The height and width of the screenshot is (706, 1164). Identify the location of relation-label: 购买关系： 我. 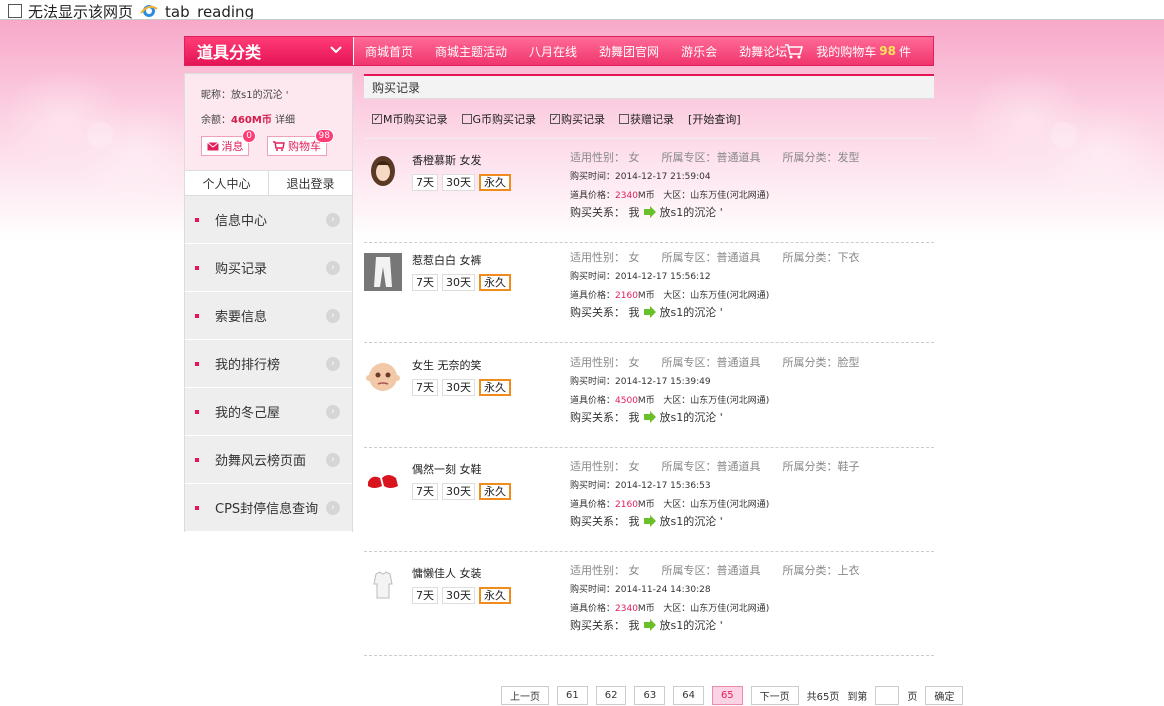
(605, 417).